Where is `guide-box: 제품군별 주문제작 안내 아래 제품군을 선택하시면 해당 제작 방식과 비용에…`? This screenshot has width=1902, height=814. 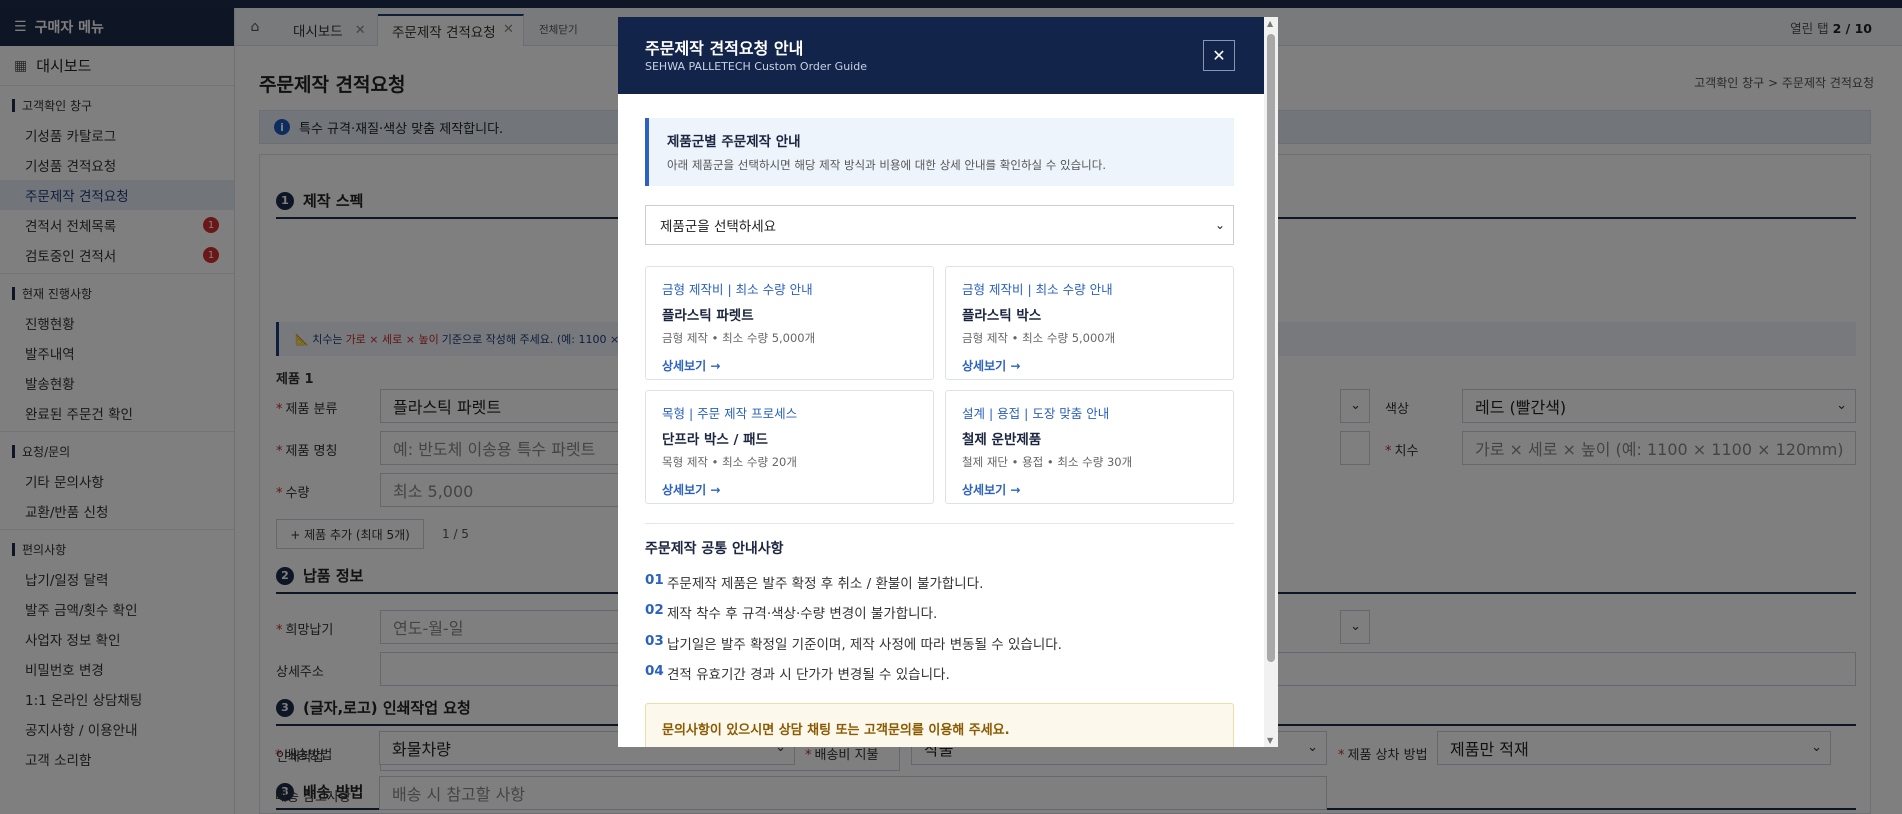
guide-box: 제품군별 주문제작 안내 아래 제품군을 선택하시면 해당 제작 방식과 비용에… is located at coordinates (939, 152).